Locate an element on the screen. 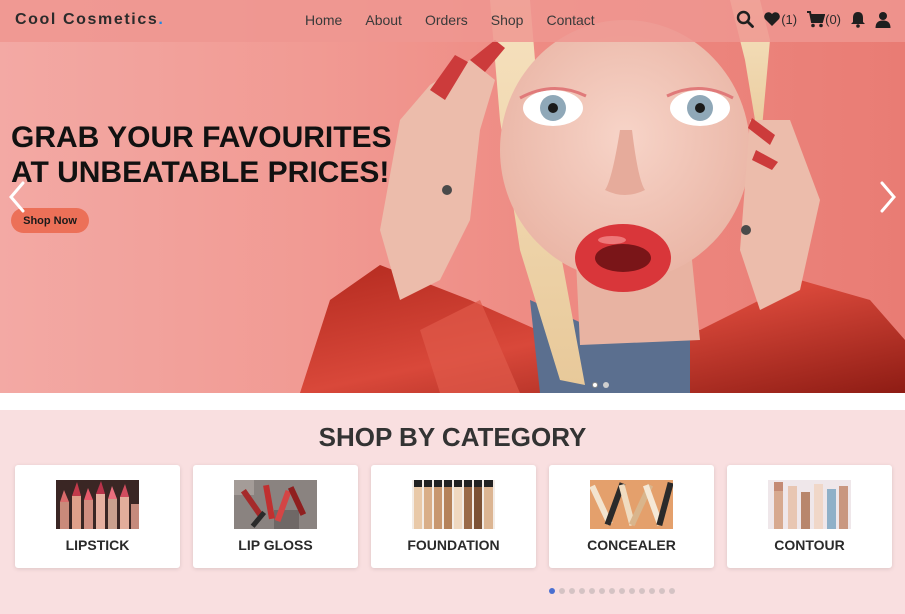 The height and width of the screenshot is (614, 905). category-card-concealer: CONCEALER is located at coordinates (631, 516).